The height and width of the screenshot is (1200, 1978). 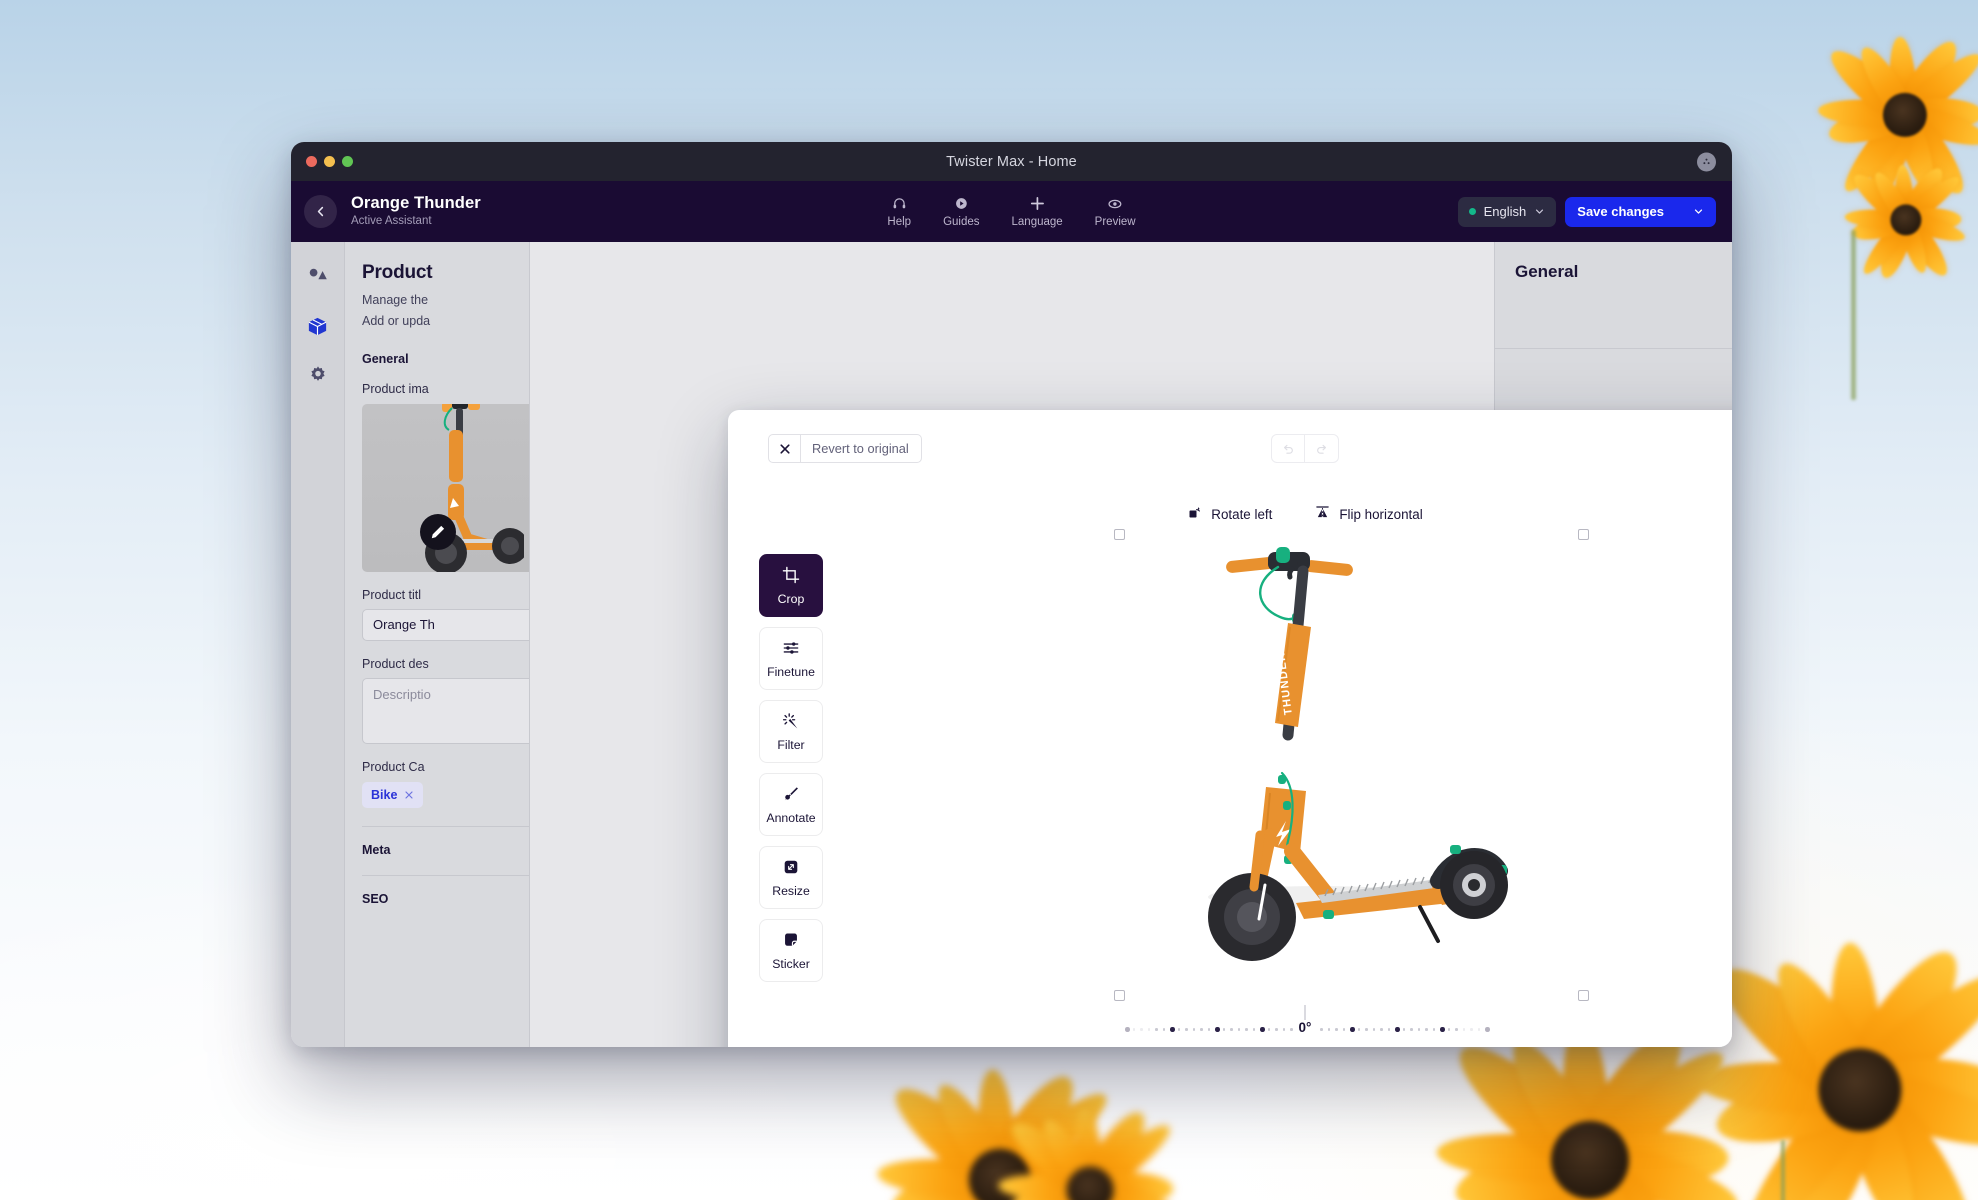 I want to click on nav-item-help: Help, so click(x=899, y=211).